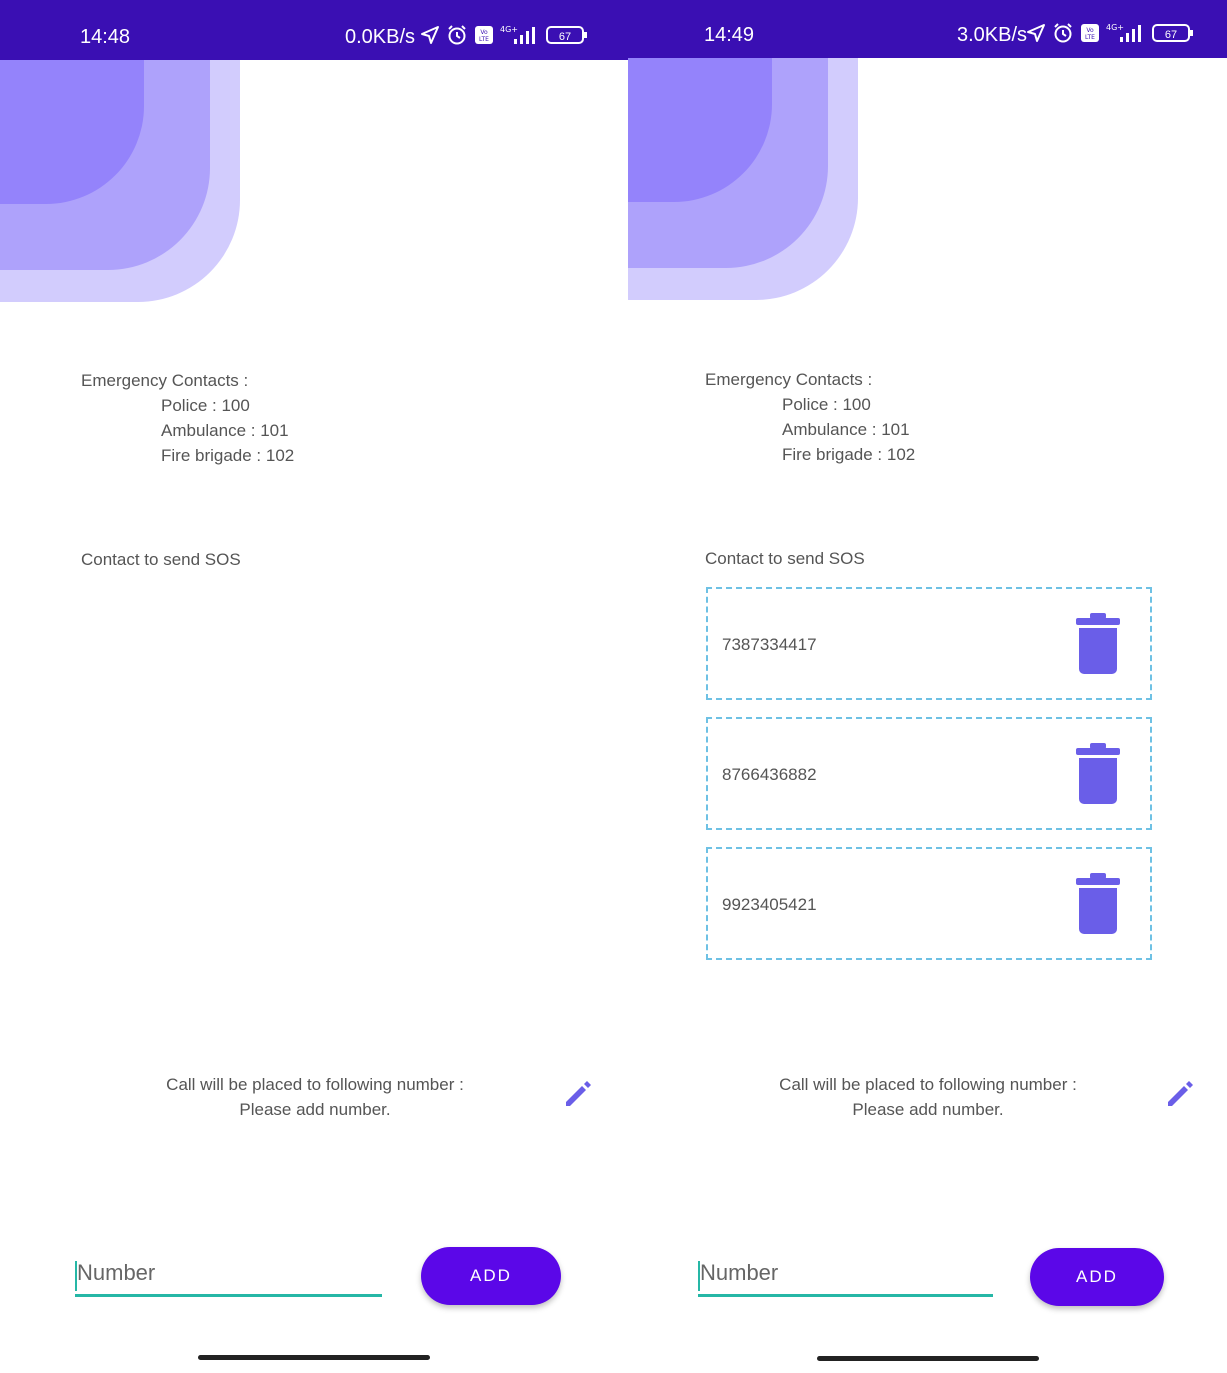 This screenshot has width=1227, height=1373. What do you see at coordinates (105, 37) in the screenshot?
I see `status-time: 14:48` at bounding box center [105, 37].